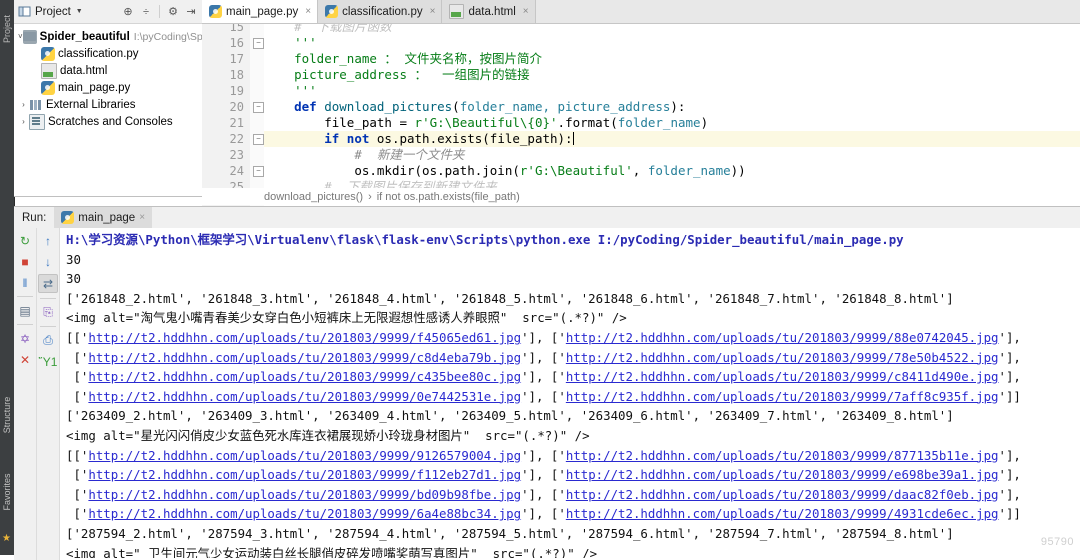 This screenshot has width=1080, height=560. I want to click on tree-item-external-libraries: › External Libraries, so click(108, 104).